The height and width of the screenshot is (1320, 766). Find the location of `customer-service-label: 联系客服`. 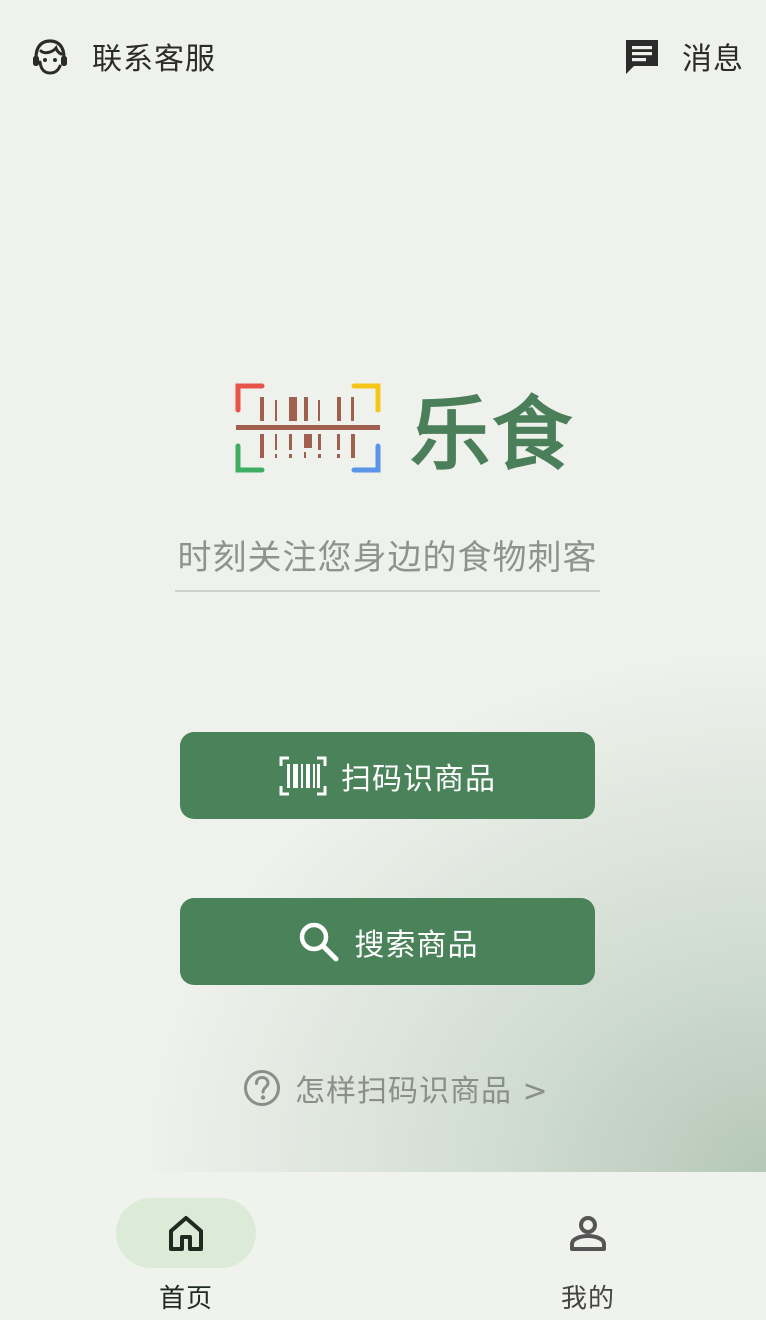

customer-service-label: 联系客服 is located at coordinates (154, 59).